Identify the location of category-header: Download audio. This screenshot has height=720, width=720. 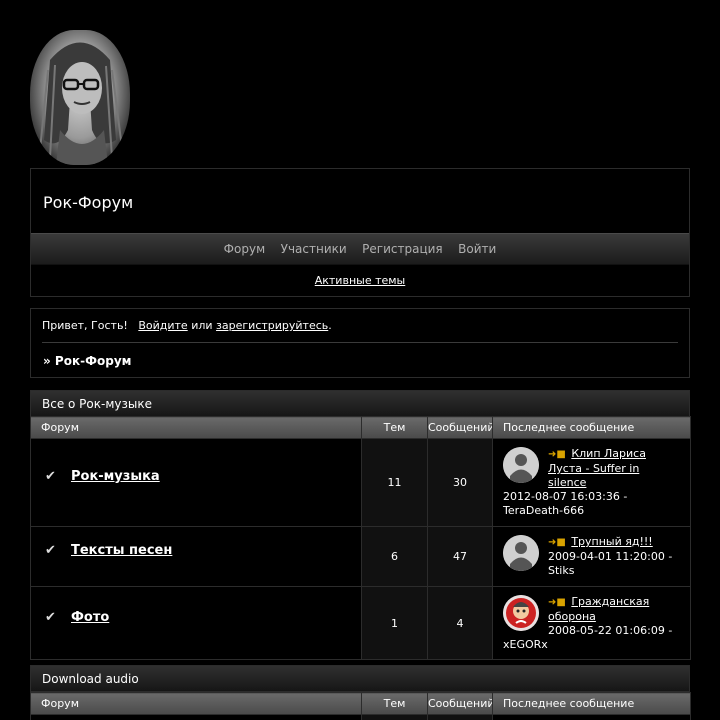
(360, 678).